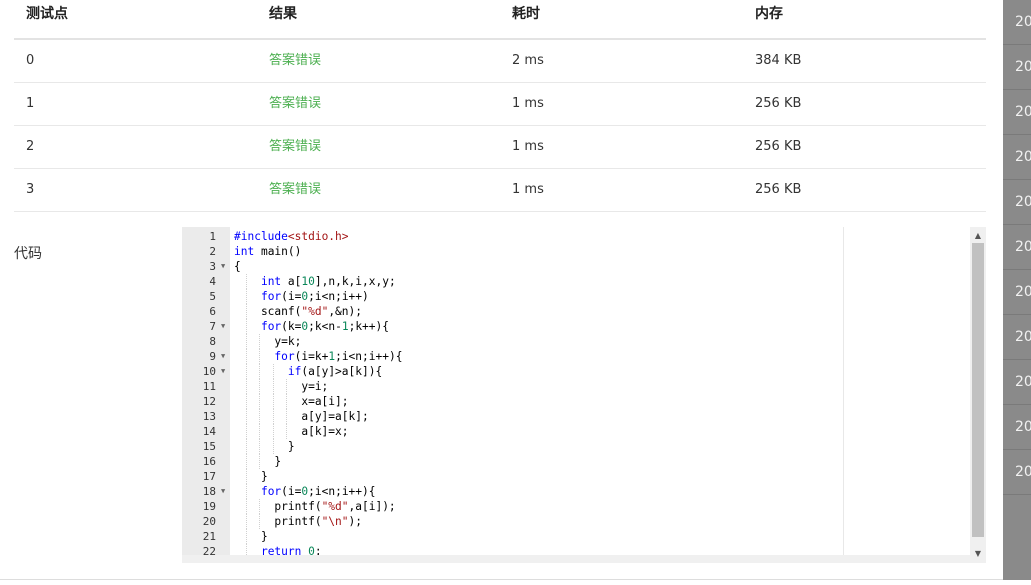 The height and width of the screenshot is (585, 1031). I want to click on vertical-scrollbar: ▲ ▼, so click(978, 395).